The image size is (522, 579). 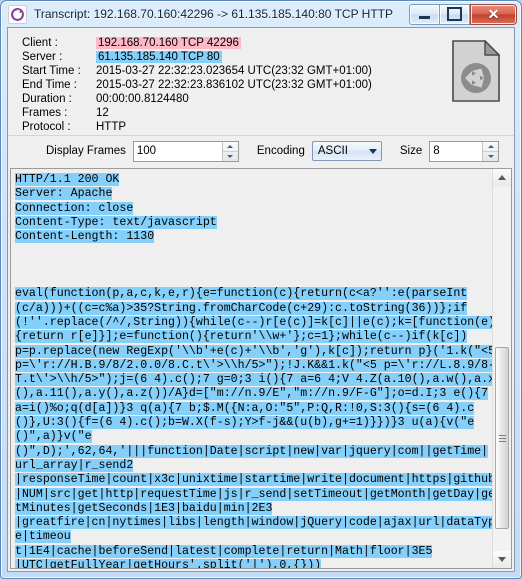 I want to click on display-frames-input, so click(x=177, y=151).